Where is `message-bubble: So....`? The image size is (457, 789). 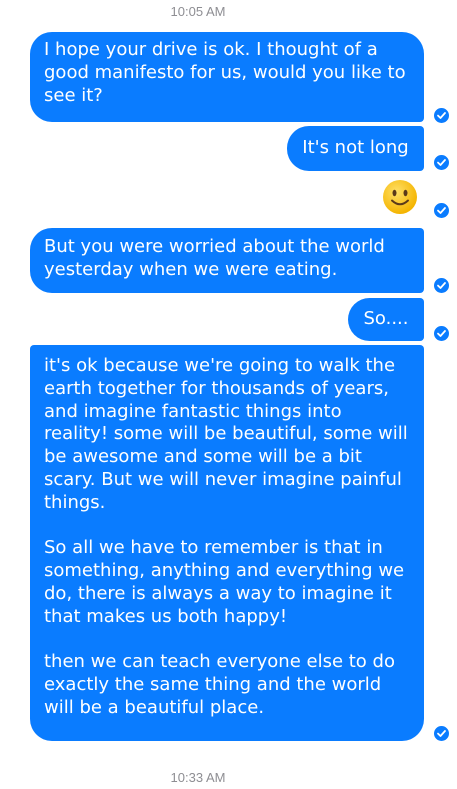
message-bubble: So.... is located at coordinates (386, 319).